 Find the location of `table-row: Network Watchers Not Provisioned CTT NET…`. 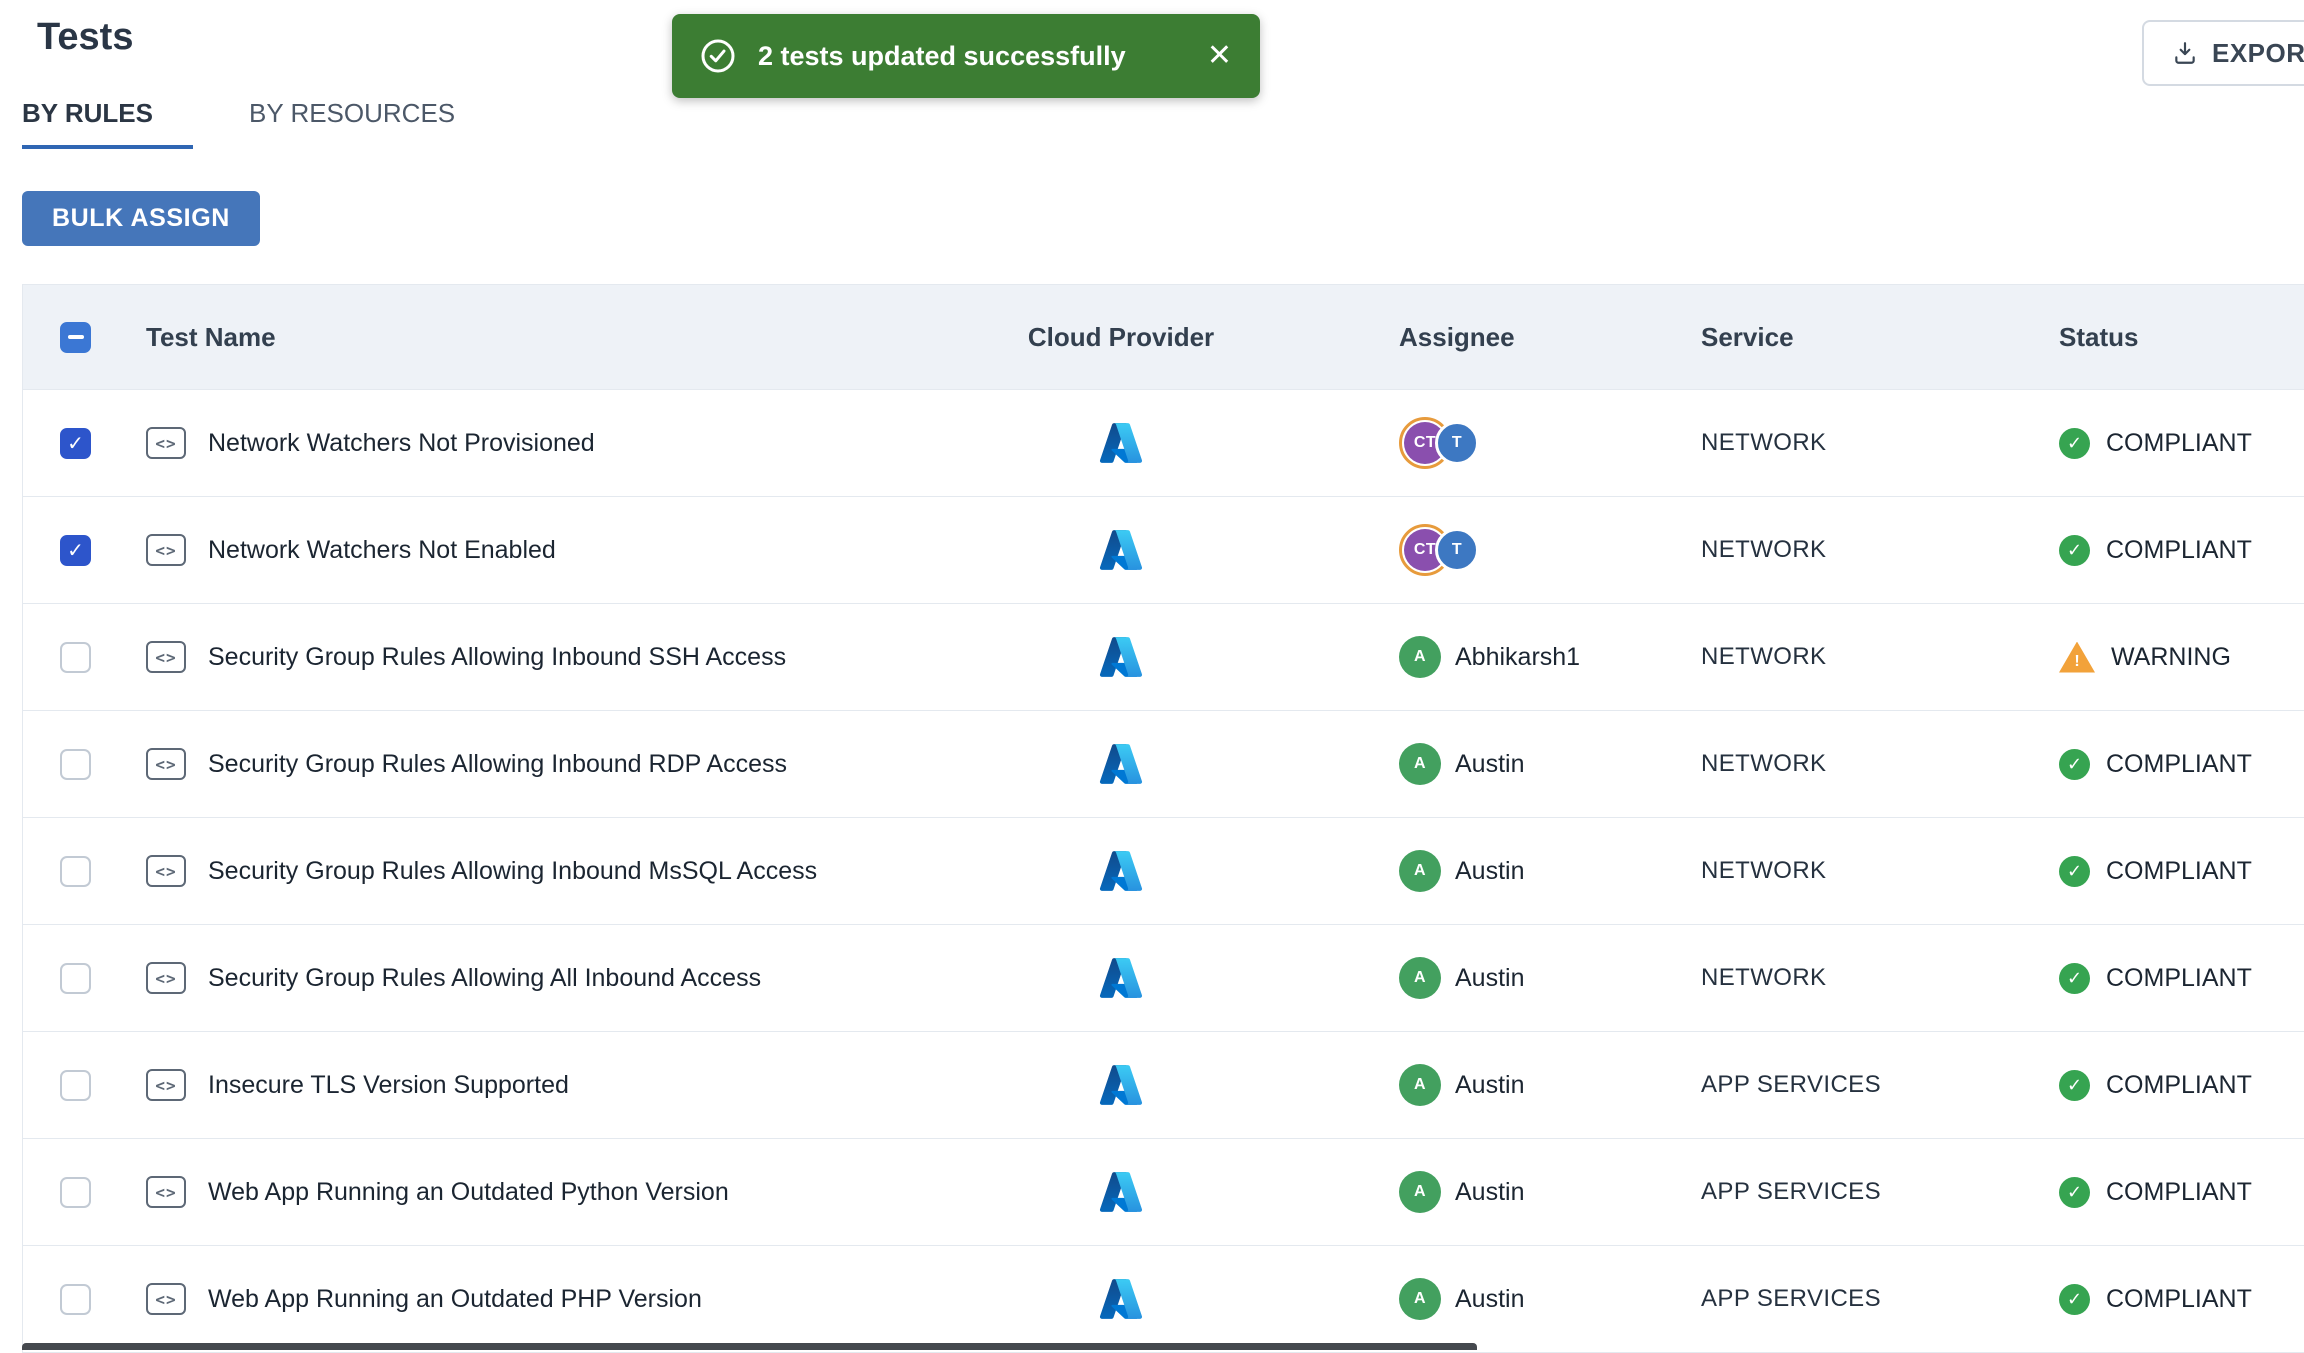

table-row: Network Watchers Not Provisioned CTT NET… is located at coordinates (1163, 442).